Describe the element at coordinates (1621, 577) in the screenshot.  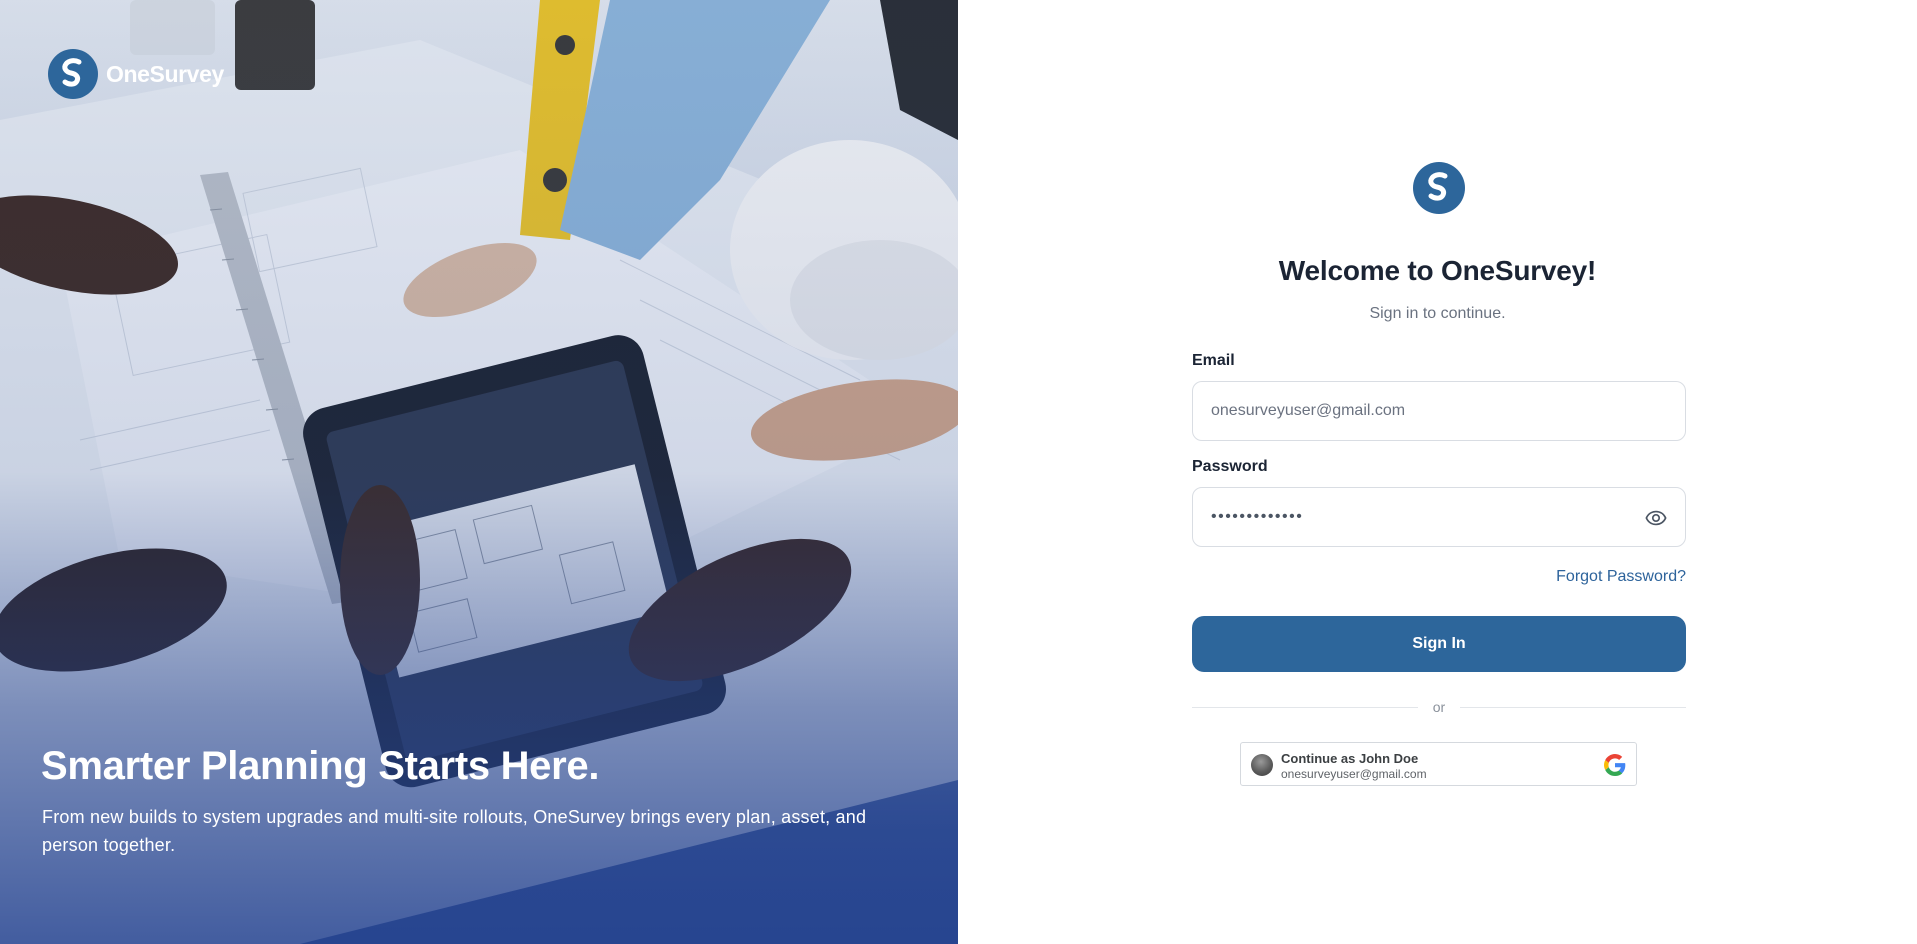
I see `forgot-password-link: Forgot Password?` at that location.